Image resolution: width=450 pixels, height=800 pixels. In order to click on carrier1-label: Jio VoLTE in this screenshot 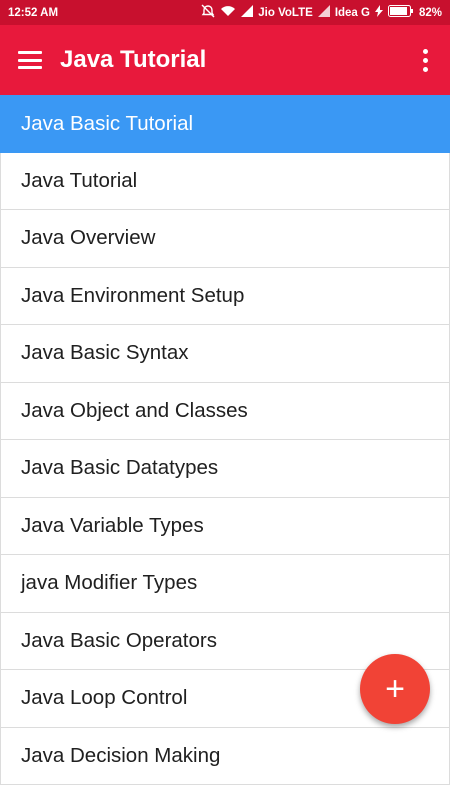, I will do `click(285, 12)`.